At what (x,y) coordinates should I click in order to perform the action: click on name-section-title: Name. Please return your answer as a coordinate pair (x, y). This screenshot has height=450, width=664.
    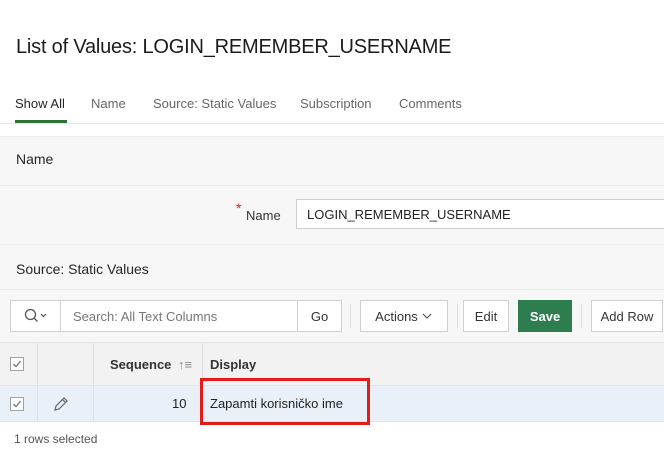
    Looking at the image, I should click on (35, 159).